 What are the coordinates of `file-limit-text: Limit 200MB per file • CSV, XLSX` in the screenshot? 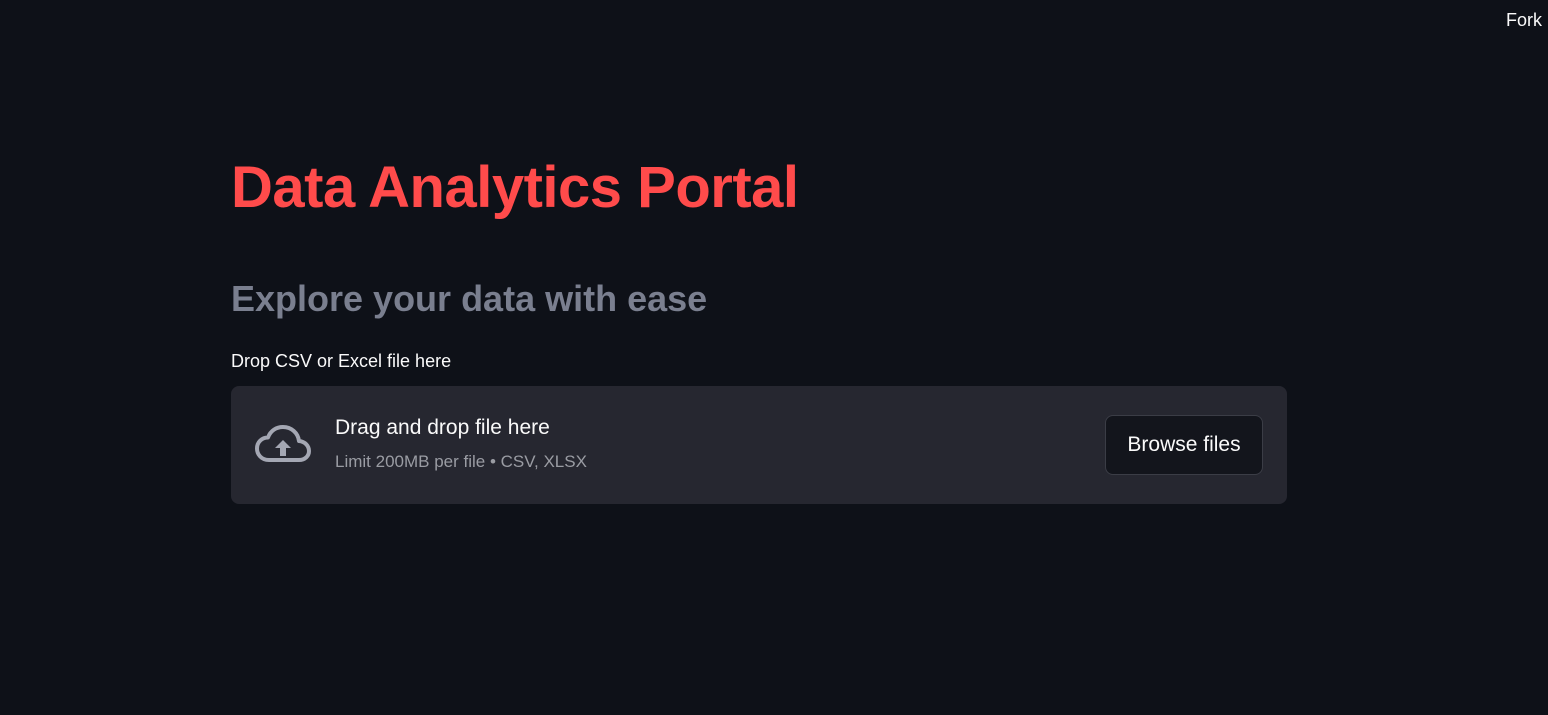 It's located at (461, 461).